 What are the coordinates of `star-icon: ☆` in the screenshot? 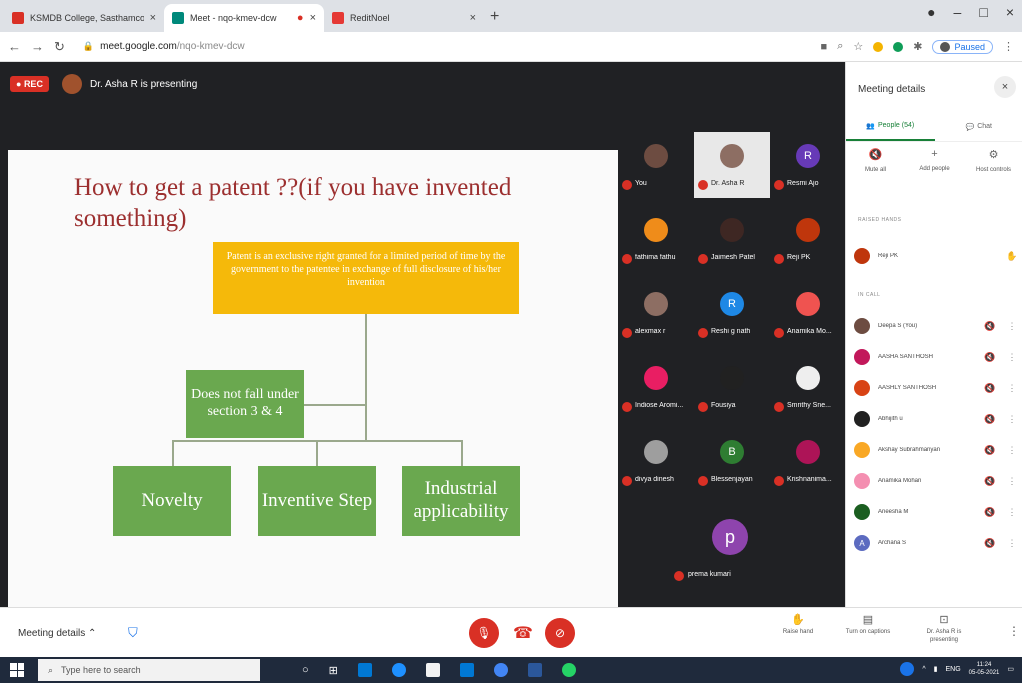 It's located at (858, 46).